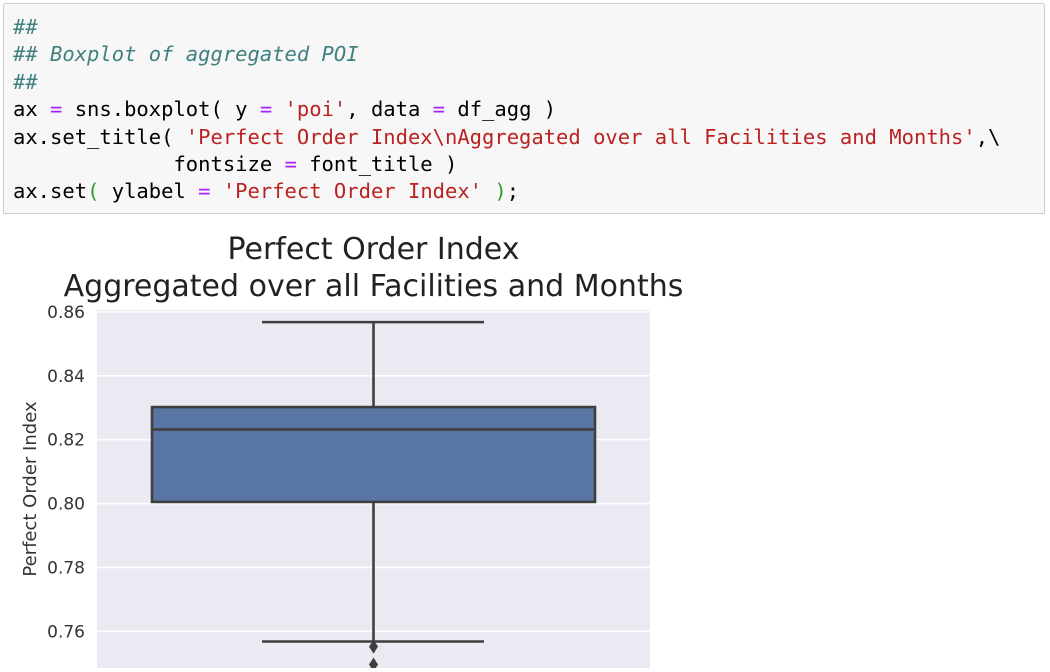 The width and height of the screenshot is (1050, 672). What do you see at coordinates (99, 136) in the screenshot?
I see `code-token: ax.set_title(` at bounding box center [99, 136].